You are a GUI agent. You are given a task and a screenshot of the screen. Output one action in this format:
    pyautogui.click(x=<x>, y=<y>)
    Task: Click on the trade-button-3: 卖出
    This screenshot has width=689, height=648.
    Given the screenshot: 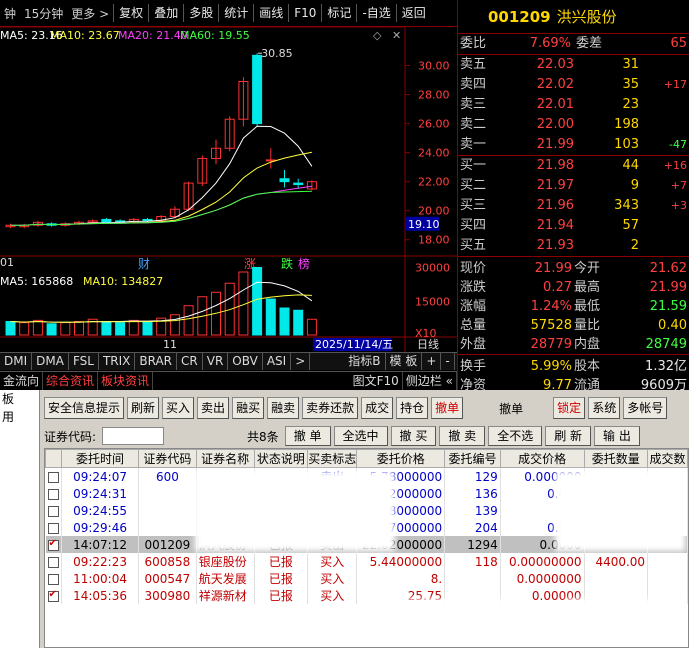 What is the action you would take?
    pyautogui.click(x=213, y=408)
    